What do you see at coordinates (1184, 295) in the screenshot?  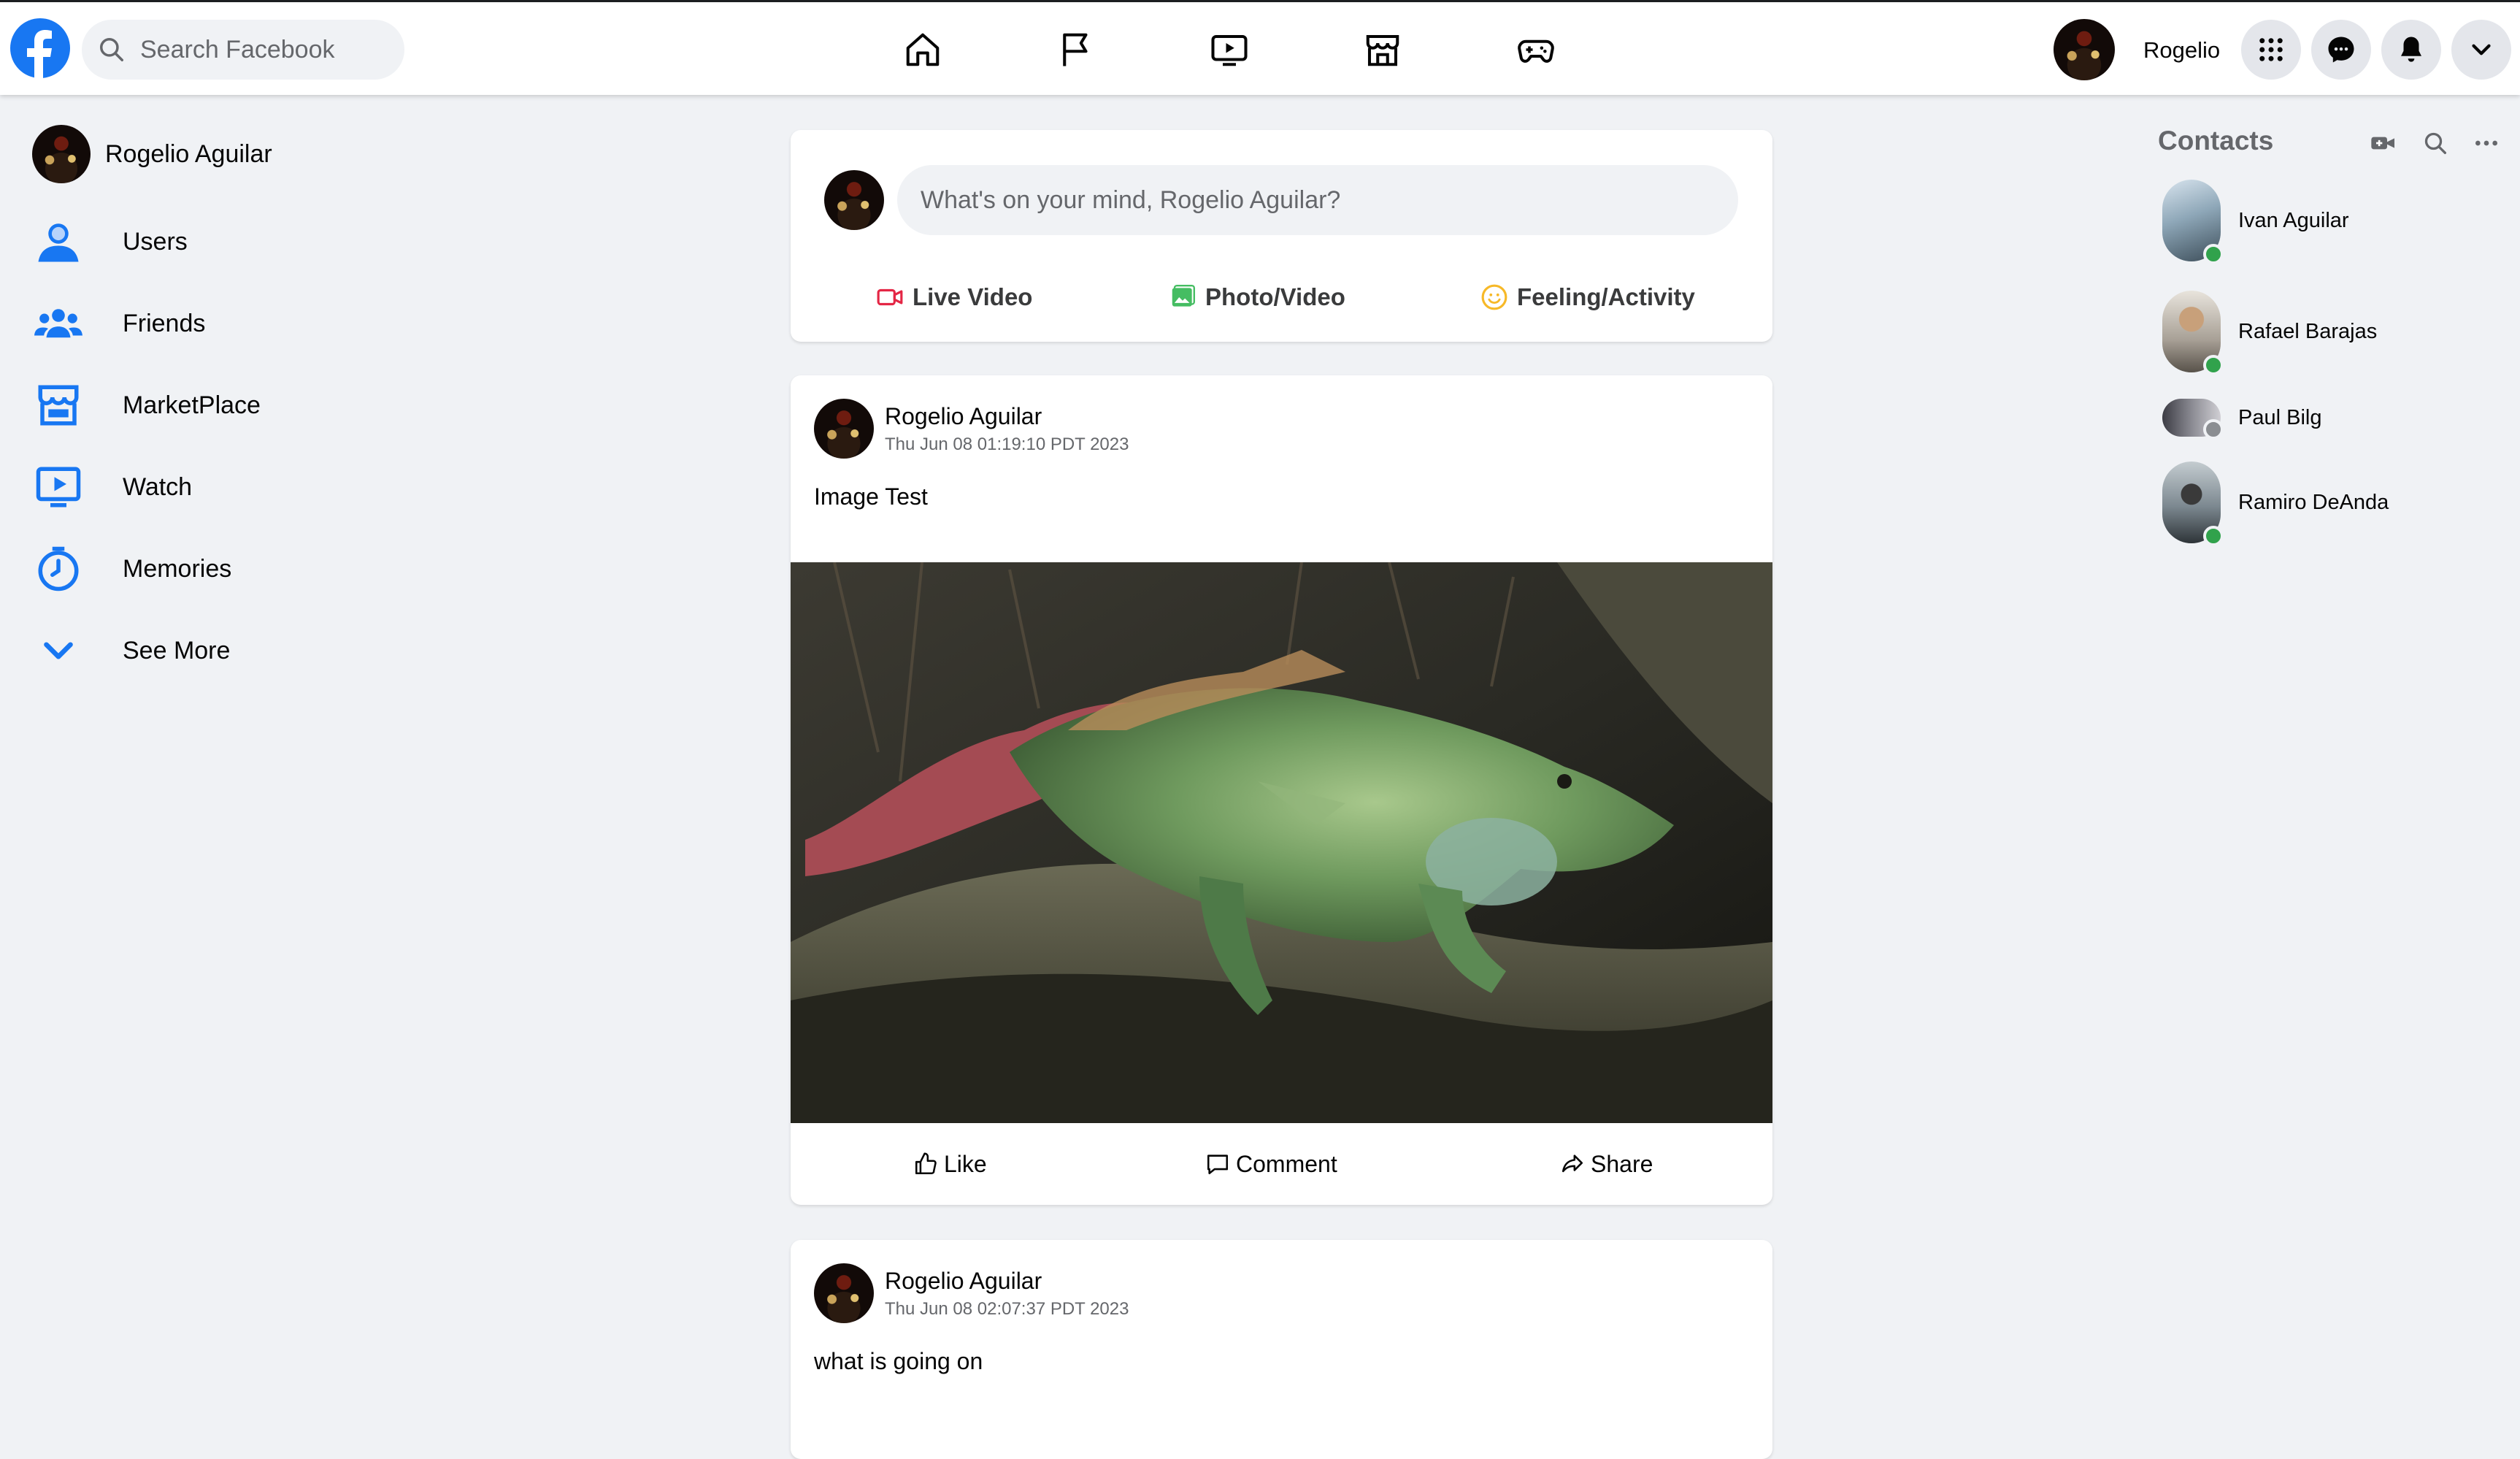 I see `photo-icon` at bounding box center [1184, 295].